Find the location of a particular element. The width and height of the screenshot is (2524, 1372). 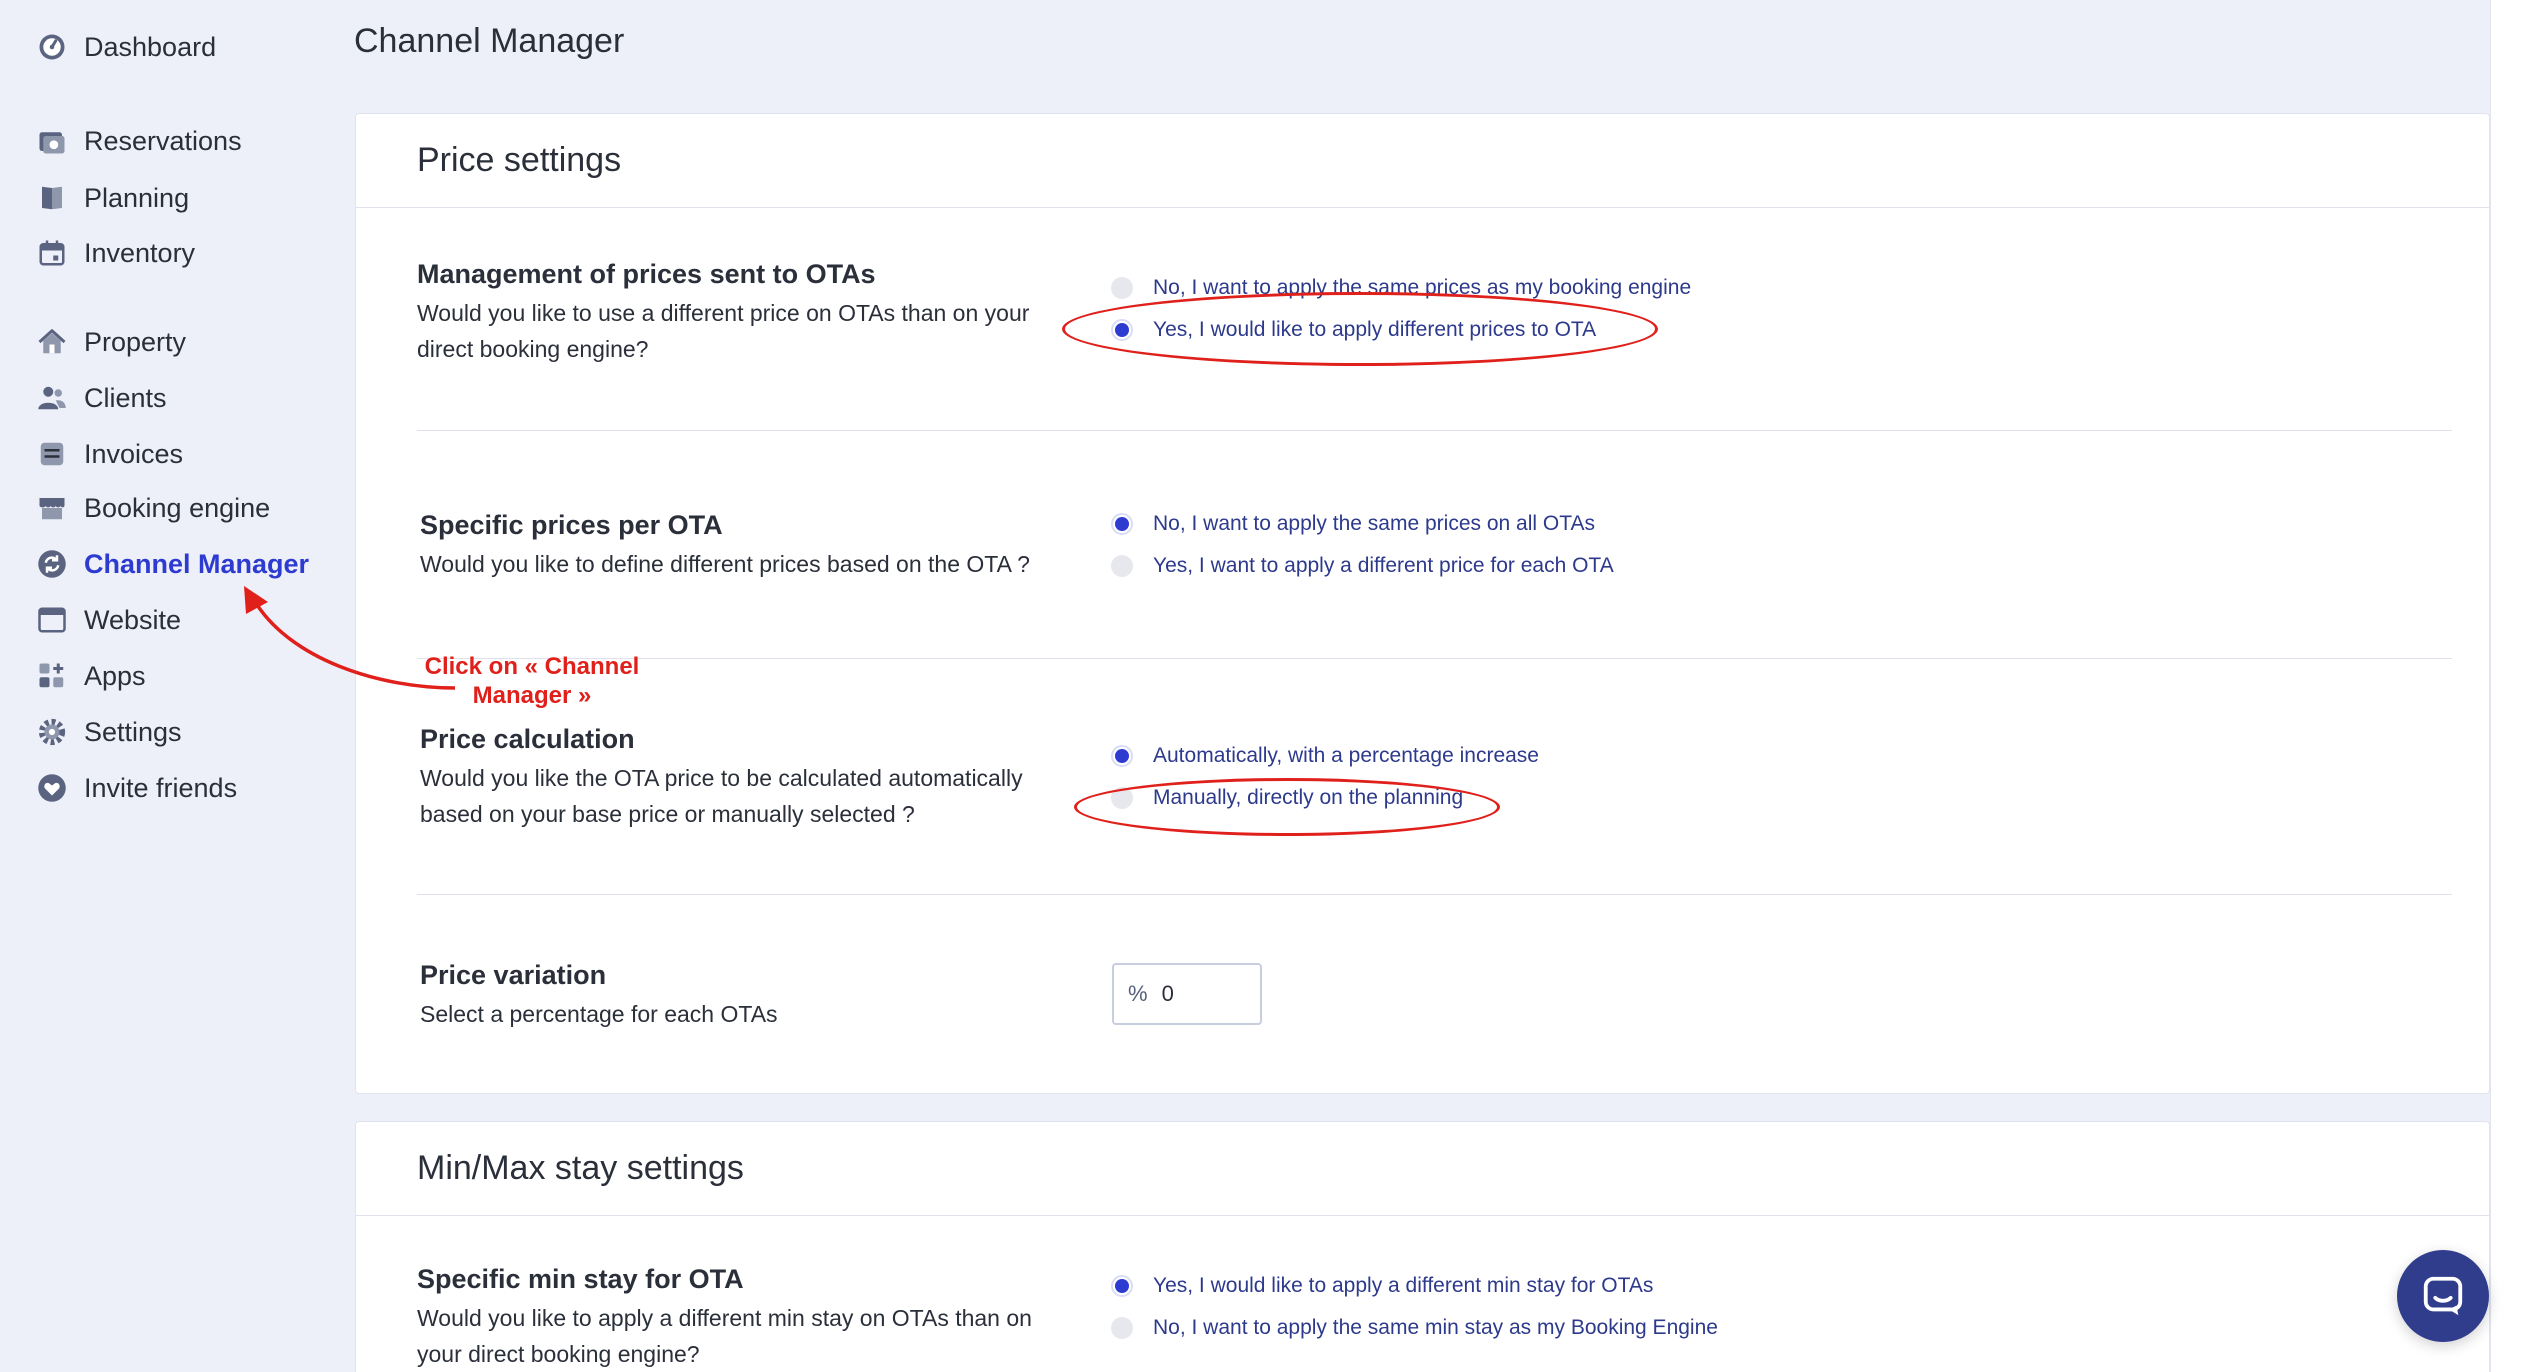

chat-support-button is located at coordinates (2443, 1296).